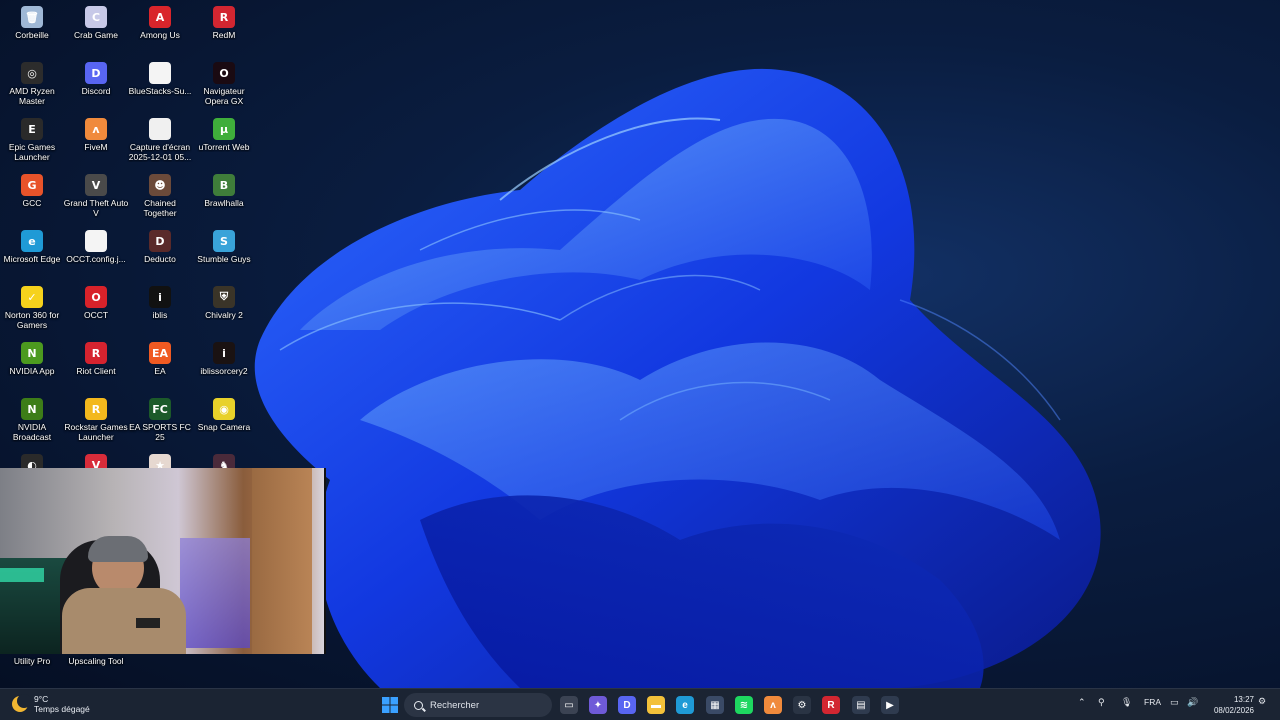 The height and width of the screenshot is (720, 1280). I want to click on desktop-icon-label: Norton 360 for Gamers, so click(32, 320).